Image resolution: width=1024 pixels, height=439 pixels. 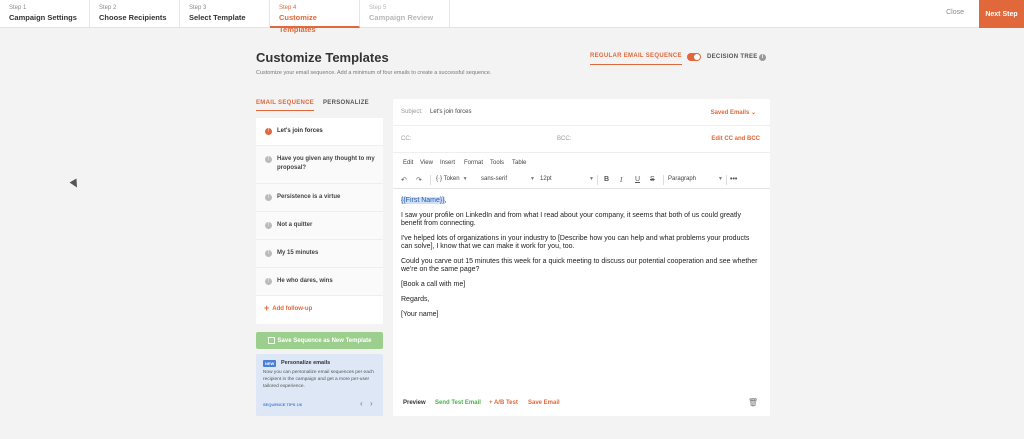 What do you see at coordinates (606, 179) in the screenshot?
I see `bold-icon: B` at bounding box center [606, 179].